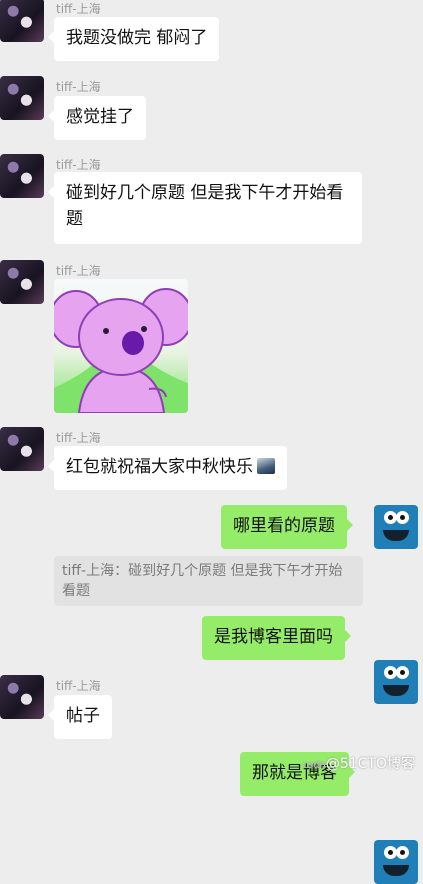  What do you see at coordinates (370, 764) in the screenshot?
I see `watermark-text: @51CTO博客` at bounding box center [370, 764].